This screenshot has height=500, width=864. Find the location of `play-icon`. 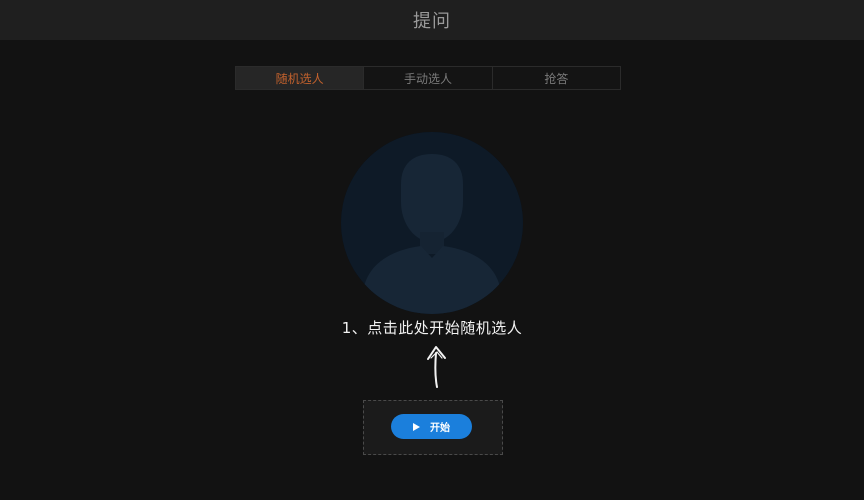

play-icon is located at coordinates (416, 426).